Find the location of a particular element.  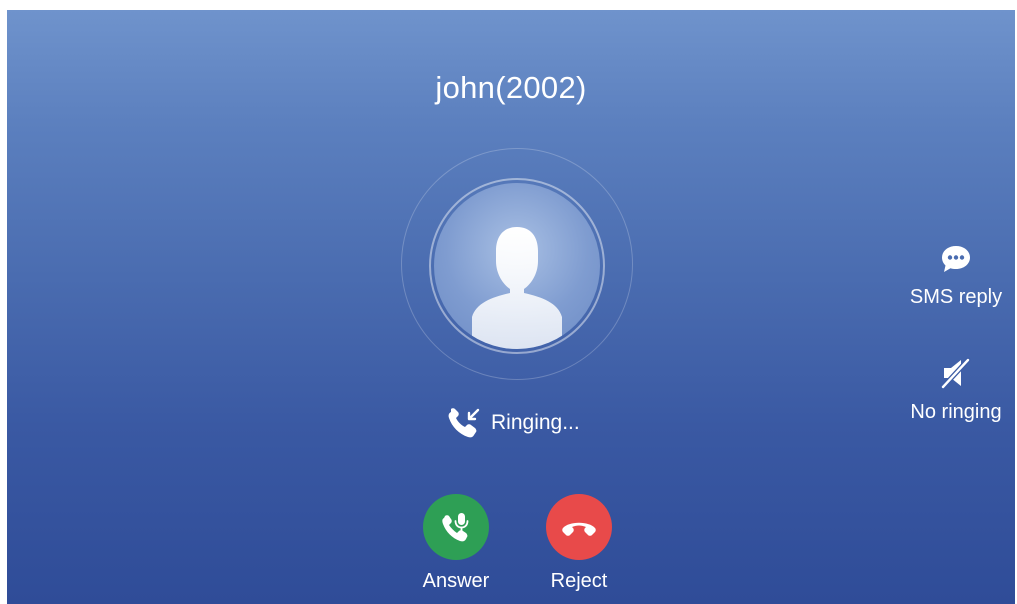

no-ringing-button: No ringing is located at coordinates (956, 390).